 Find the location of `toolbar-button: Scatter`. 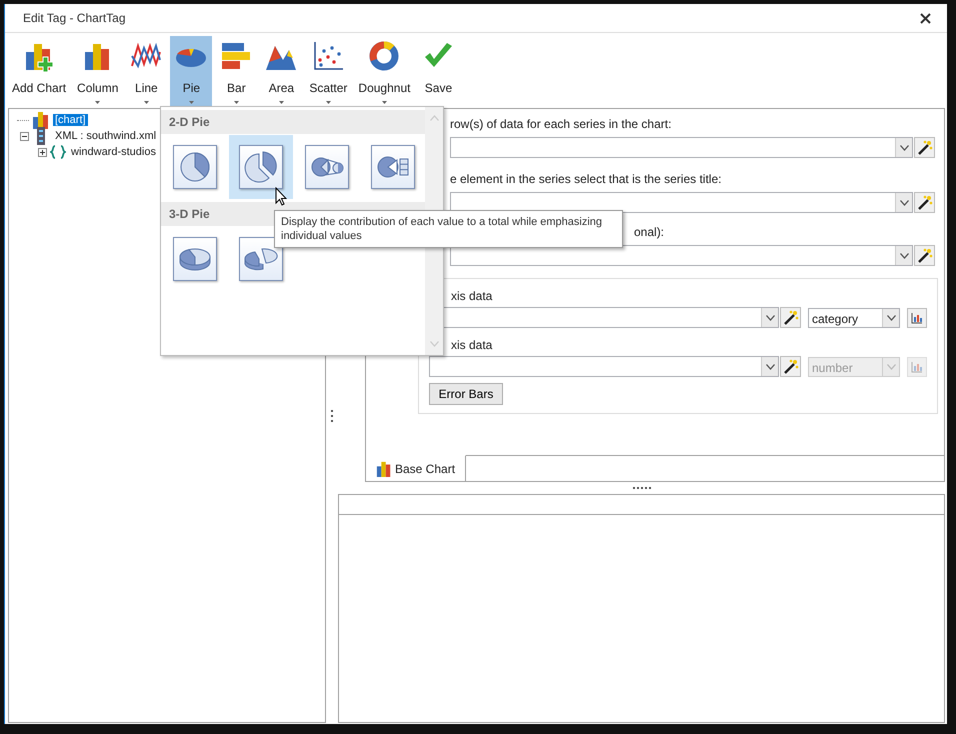

toolbar-button: Scatter is located at coordinates (328, 71).